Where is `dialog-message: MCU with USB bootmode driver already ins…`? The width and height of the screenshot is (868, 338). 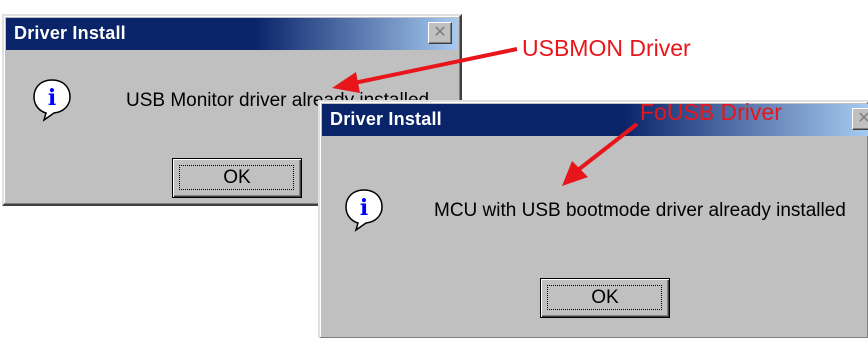 dialog-message: MCU with USB bootmode driver already ins… is located at coordinates (640, 210).